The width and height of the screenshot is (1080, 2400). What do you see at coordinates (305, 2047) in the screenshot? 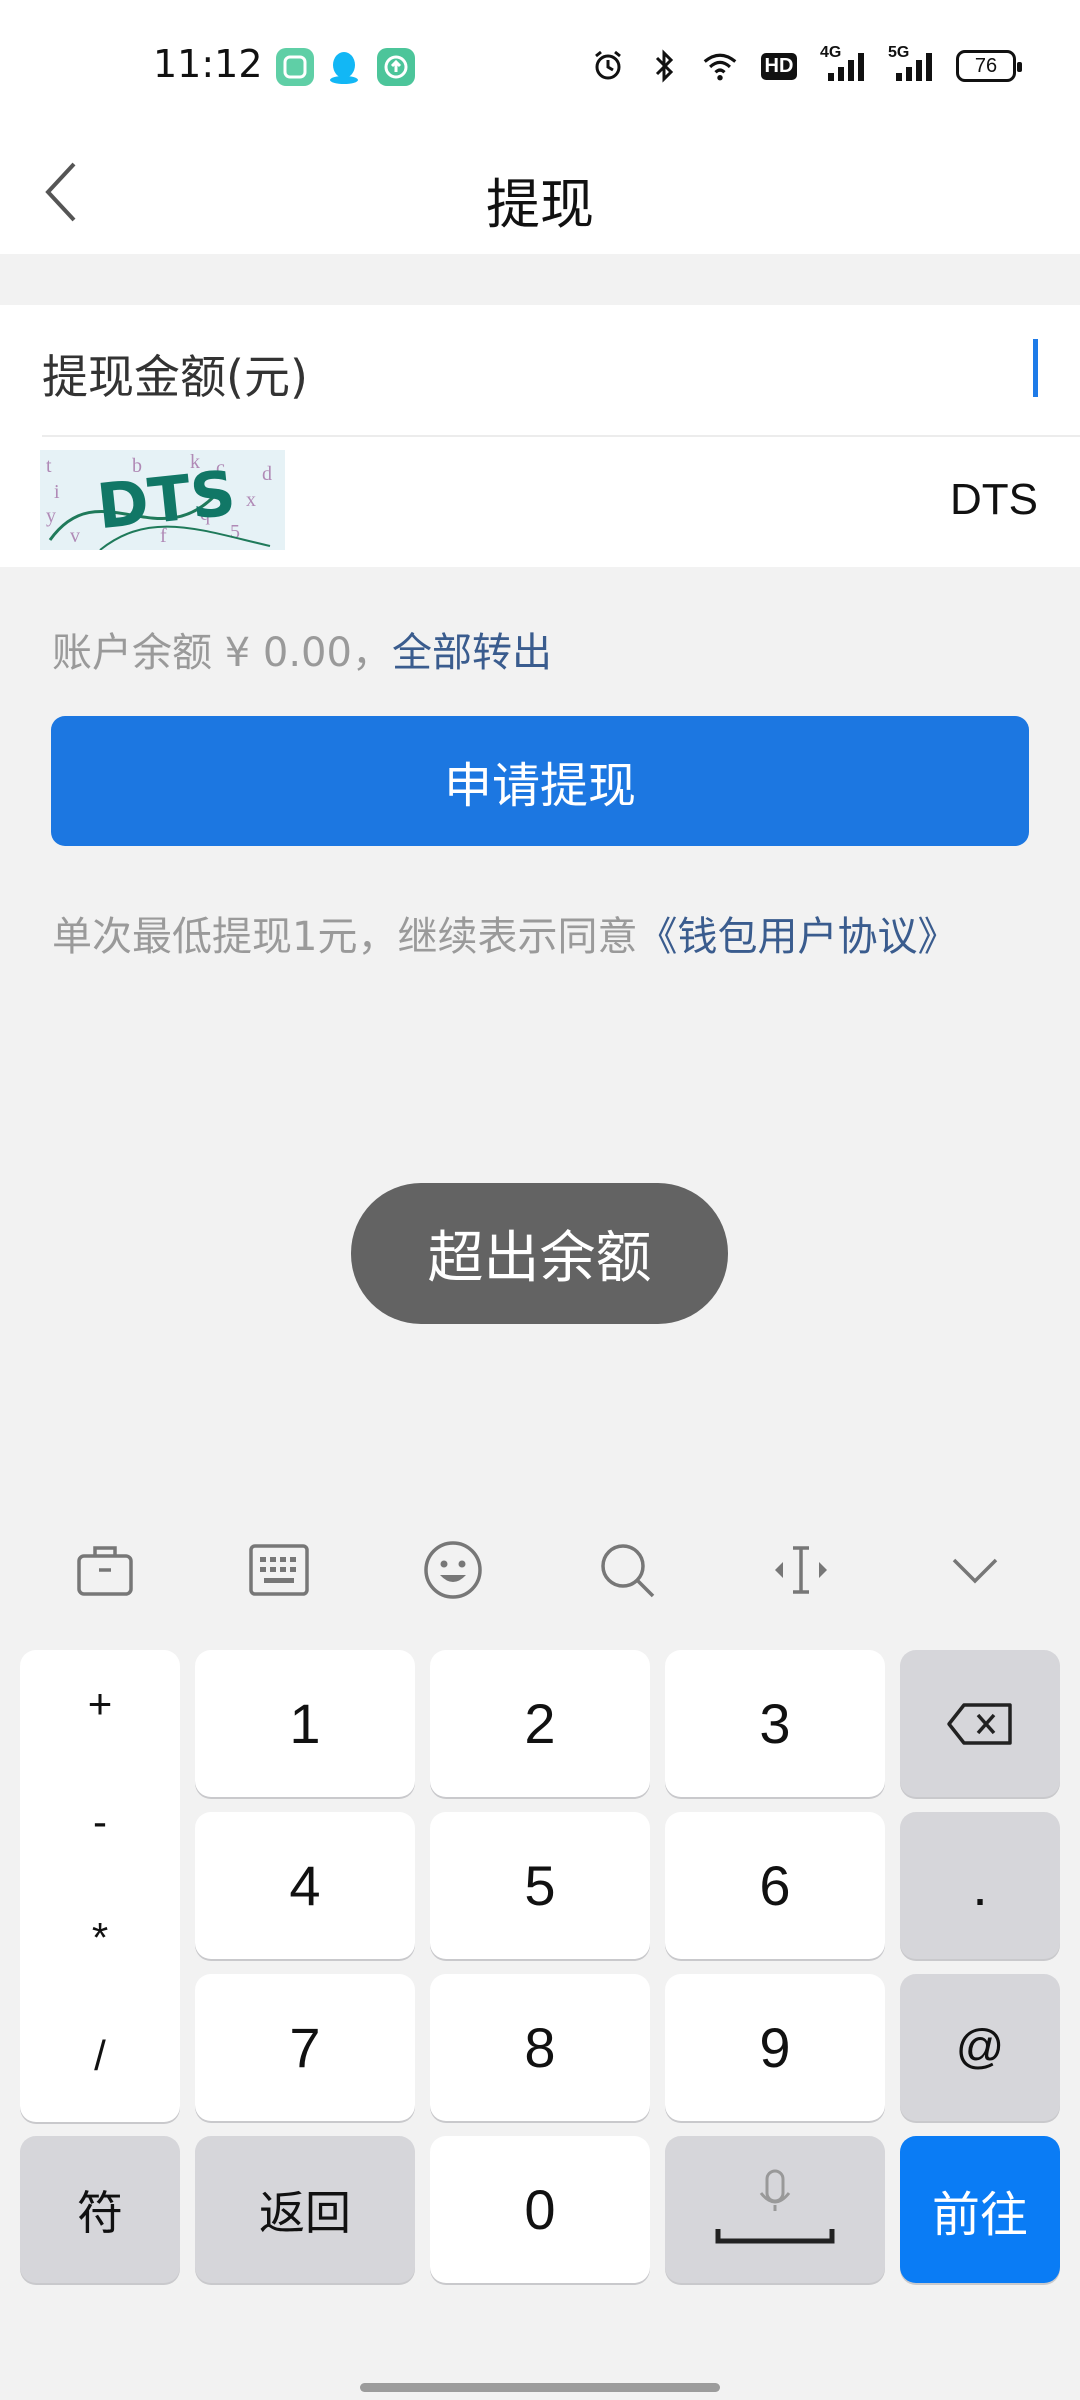
I see `key-7: 7` at bounding box center [305, 2047].